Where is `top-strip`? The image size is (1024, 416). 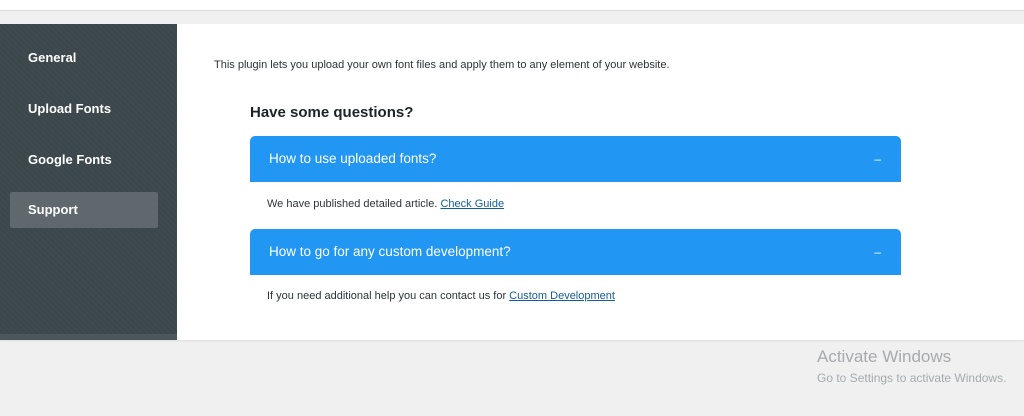 top-strip is located at coordinates (512, 5).